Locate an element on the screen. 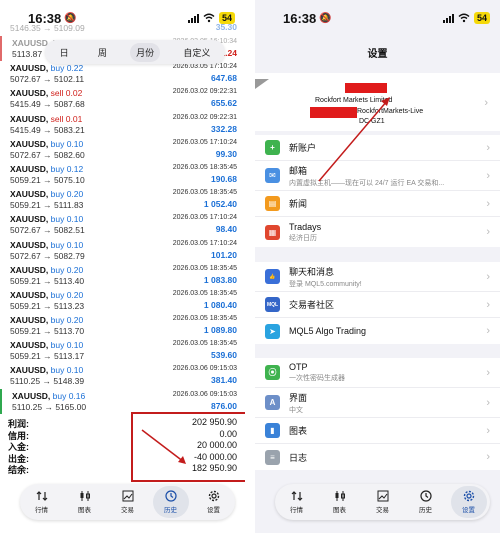 Image resolution: width=500 pixels, height=533 pixels. deal-profit: 1 083.80 is located at coordinates (220, 279).